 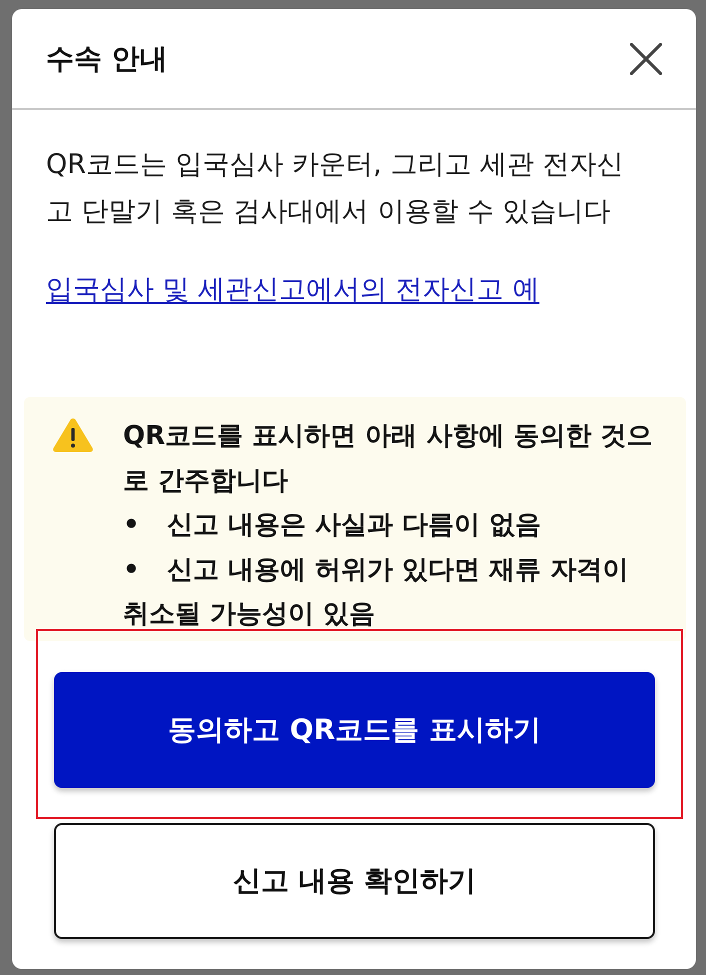 What do you see at coordinates (293, 289) in the screenshot?
I see `example-link: 입국심사 및 세관신고에서의 전자신고 예` at bounding box center [293, 289].